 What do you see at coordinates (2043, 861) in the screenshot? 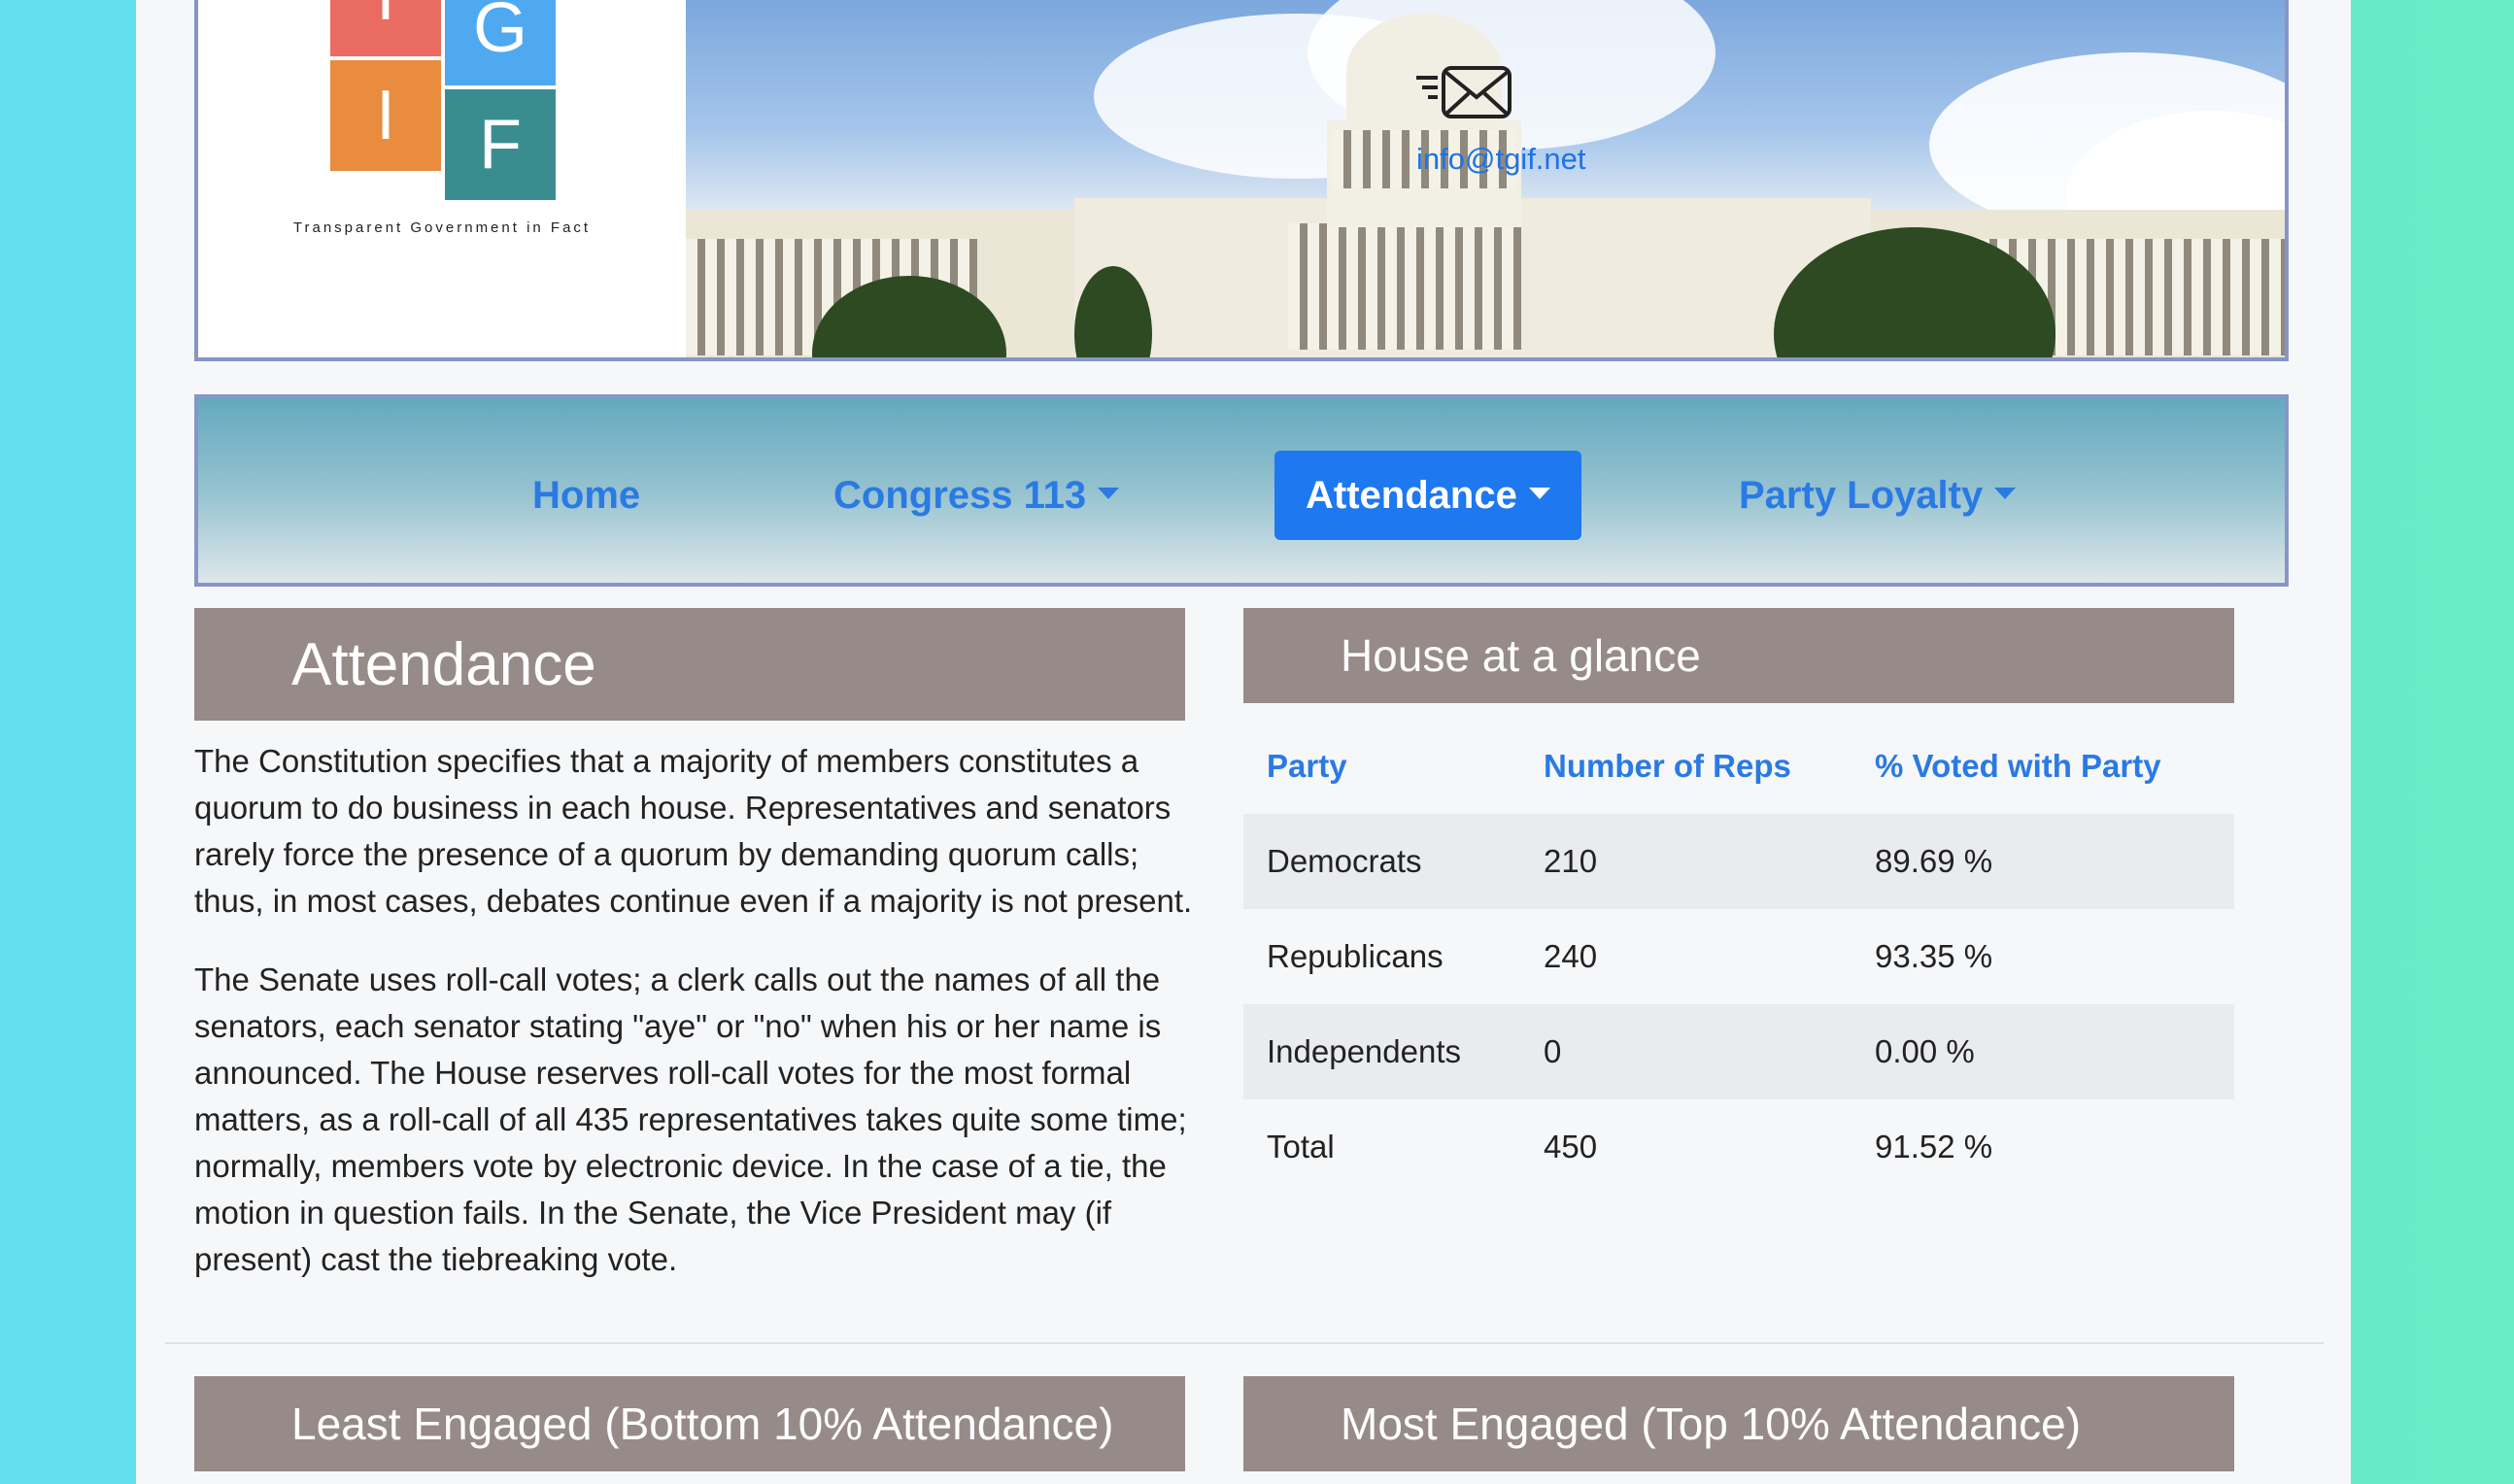
I see `table-cell: 89.69 %` at bounding box center [2043, 861].